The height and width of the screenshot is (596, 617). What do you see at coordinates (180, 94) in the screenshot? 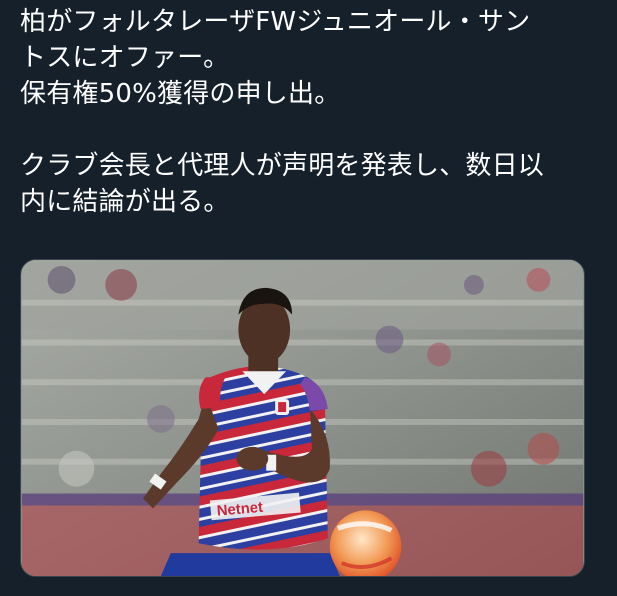
I see `tweet-text-line: 保有権50%獲得の申し出。` at bounding box center [180, 94].